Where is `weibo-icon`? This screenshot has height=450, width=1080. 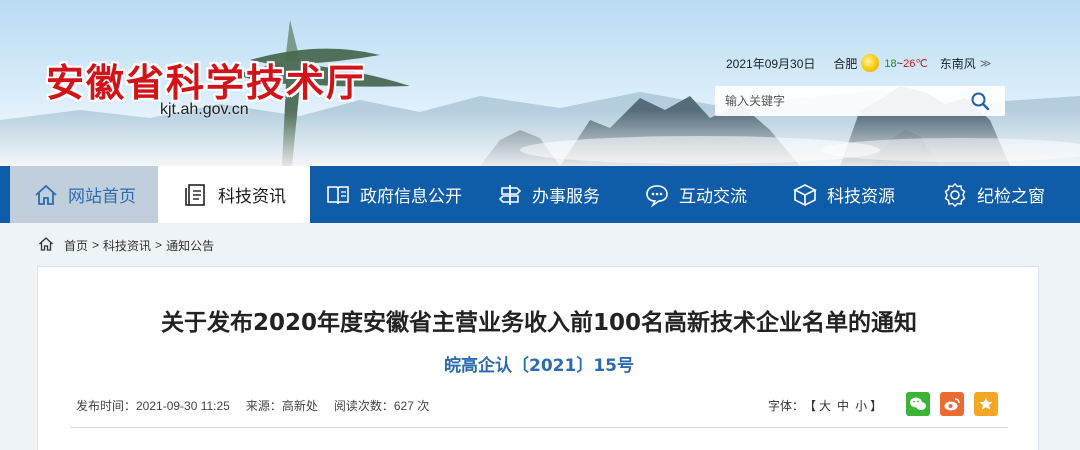 weibo-icon is located at coordinates (952, 404).